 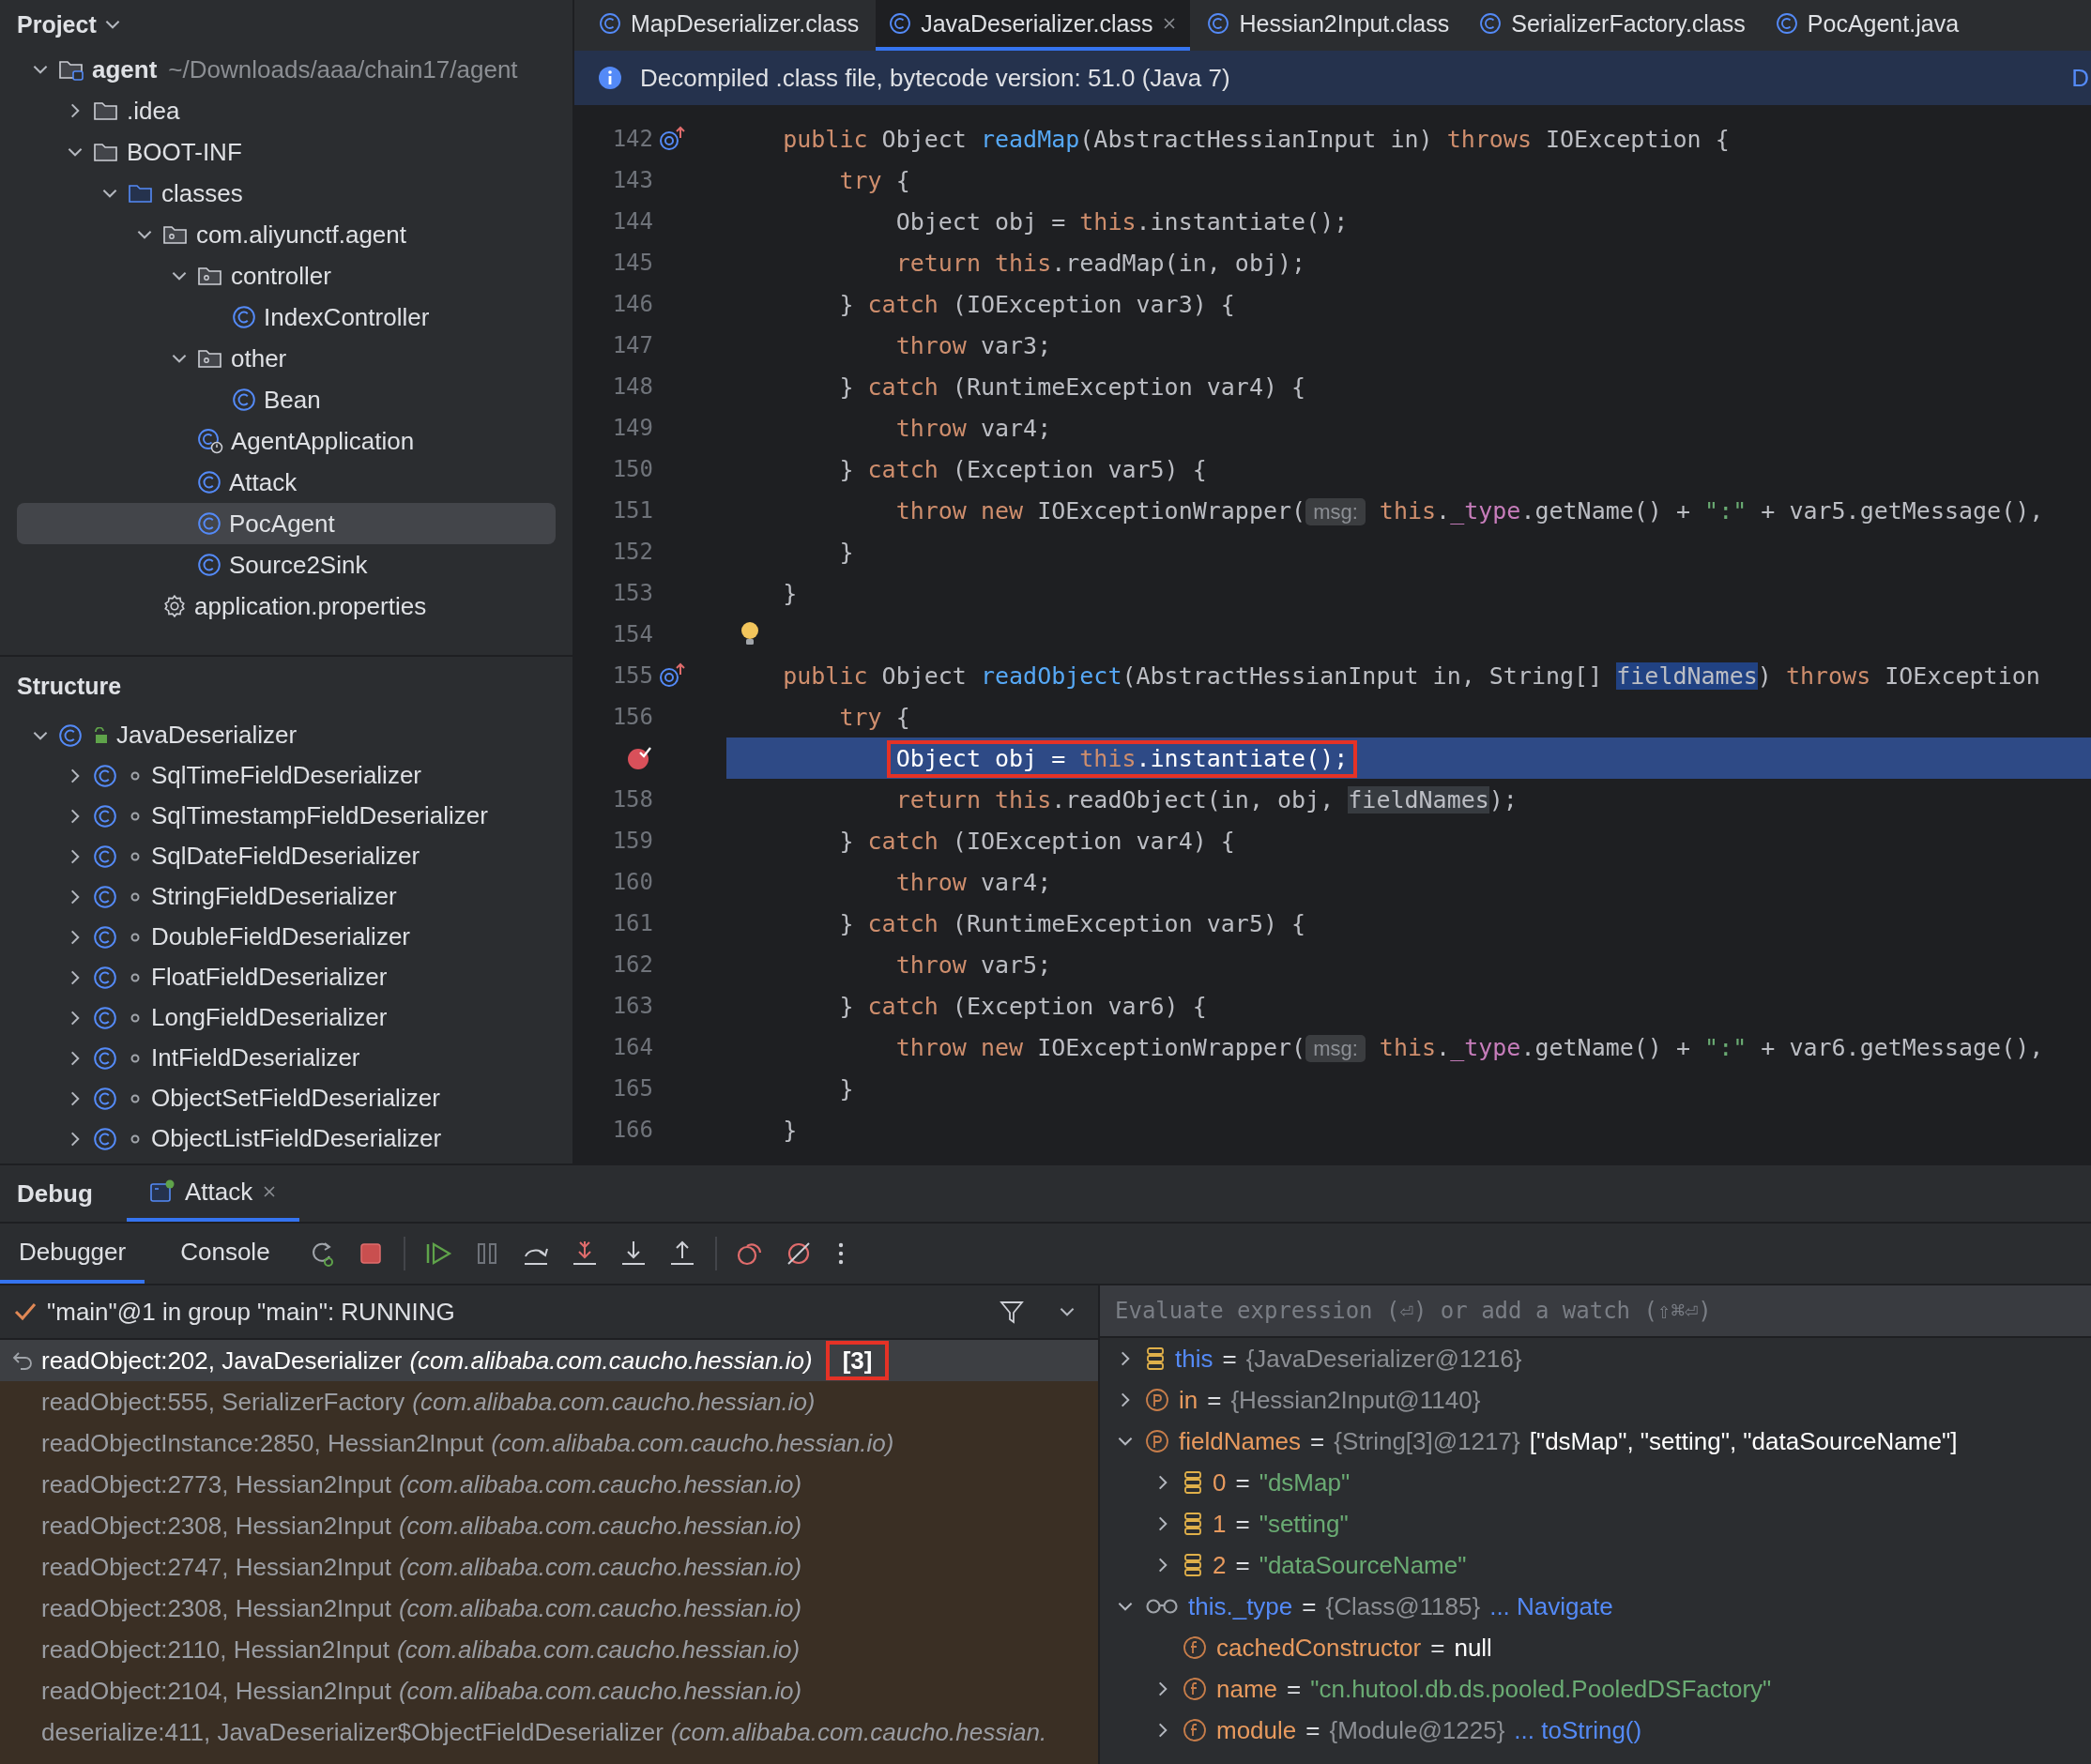 What do you see at coordinates (286, 937) in the screenshot?
I see `tree-item: DoubleFieldDeserializer` at bounding box center [286, 937].